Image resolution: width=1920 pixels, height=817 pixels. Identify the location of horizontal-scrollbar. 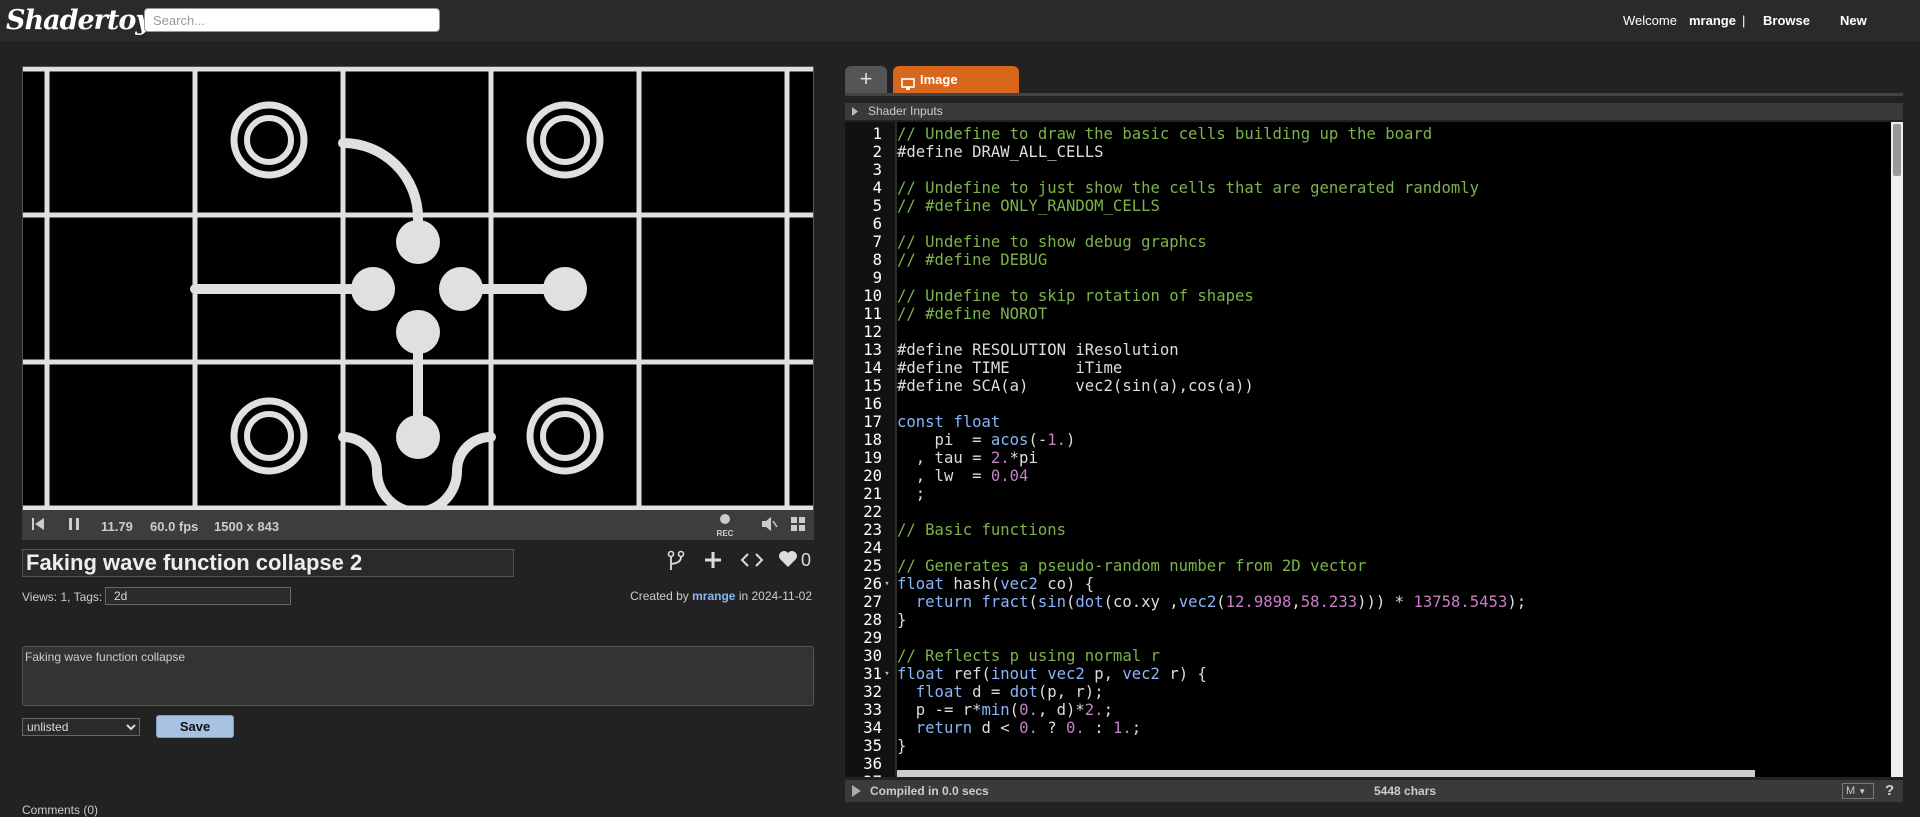
(1326, 773).